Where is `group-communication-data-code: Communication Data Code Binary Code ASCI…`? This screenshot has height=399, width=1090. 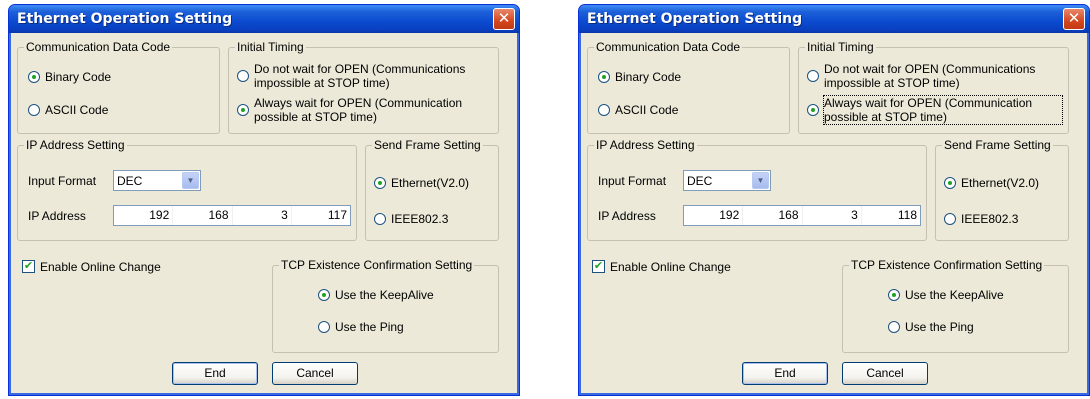 group-communication-data-code: Communication Data Code Binary Code ASCI… is located at coordinates (118, 87).